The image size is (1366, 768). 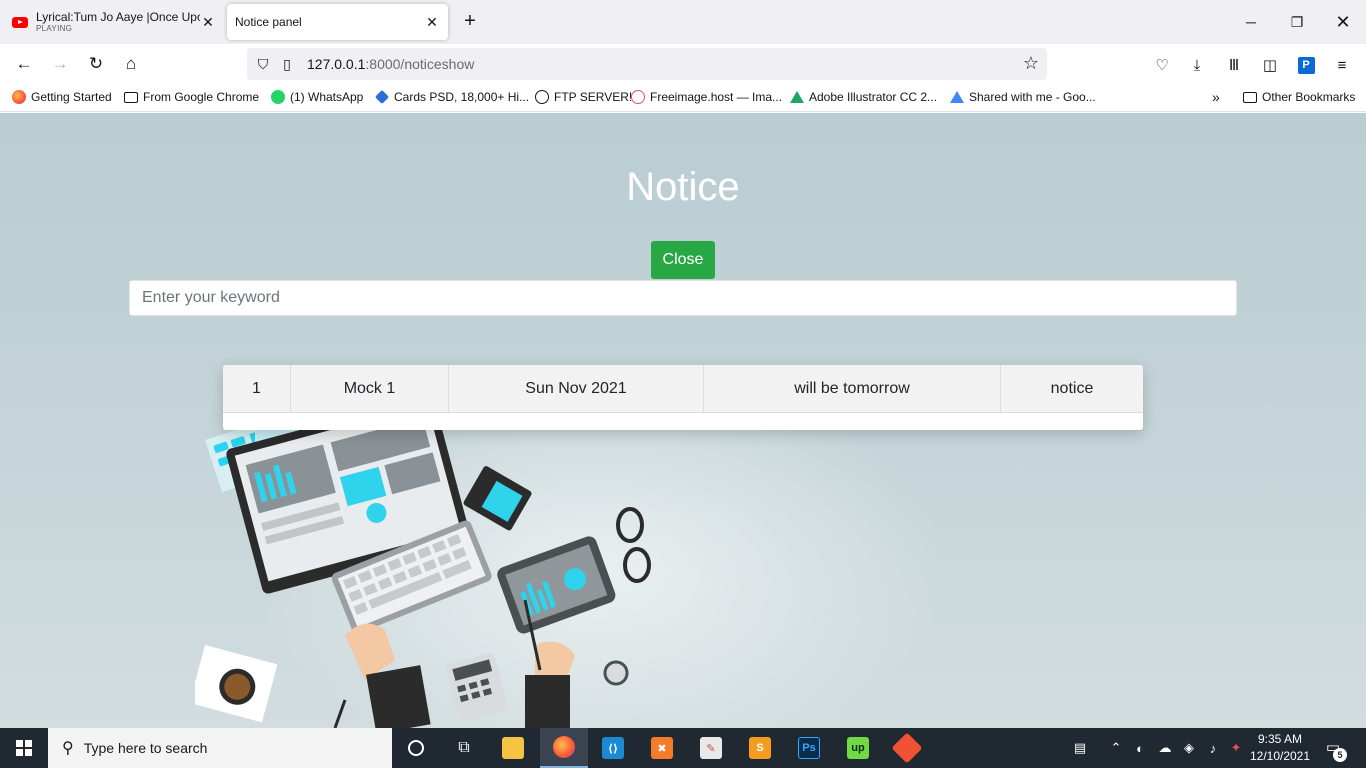 What do you see at coordinates (1080, 748) in the screenshot?
I see `news-icon: ▤` at bounding box center [1080, 748].